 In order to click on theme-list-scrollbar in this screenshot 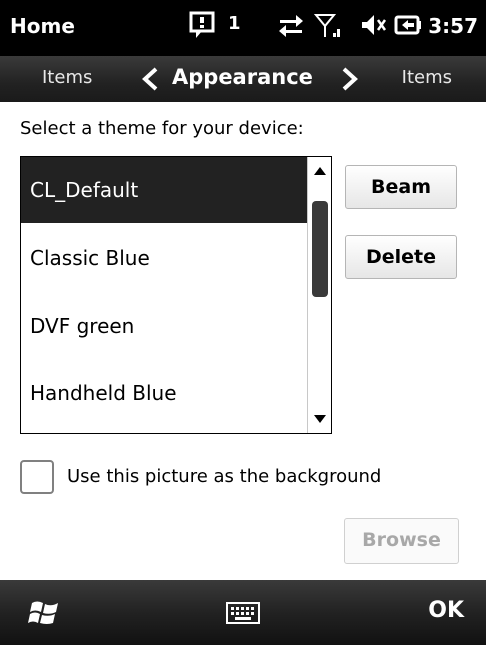, I will do `click(319, 295)`.